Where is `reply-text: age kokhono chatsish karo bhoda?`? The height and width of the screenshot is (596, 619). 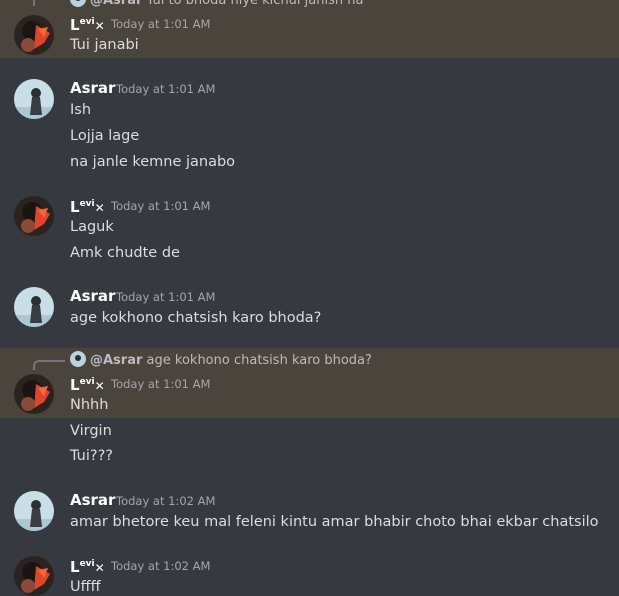 reply-text: age kokhono chatsish karo bhoda? is located at coordinates (259, 360).